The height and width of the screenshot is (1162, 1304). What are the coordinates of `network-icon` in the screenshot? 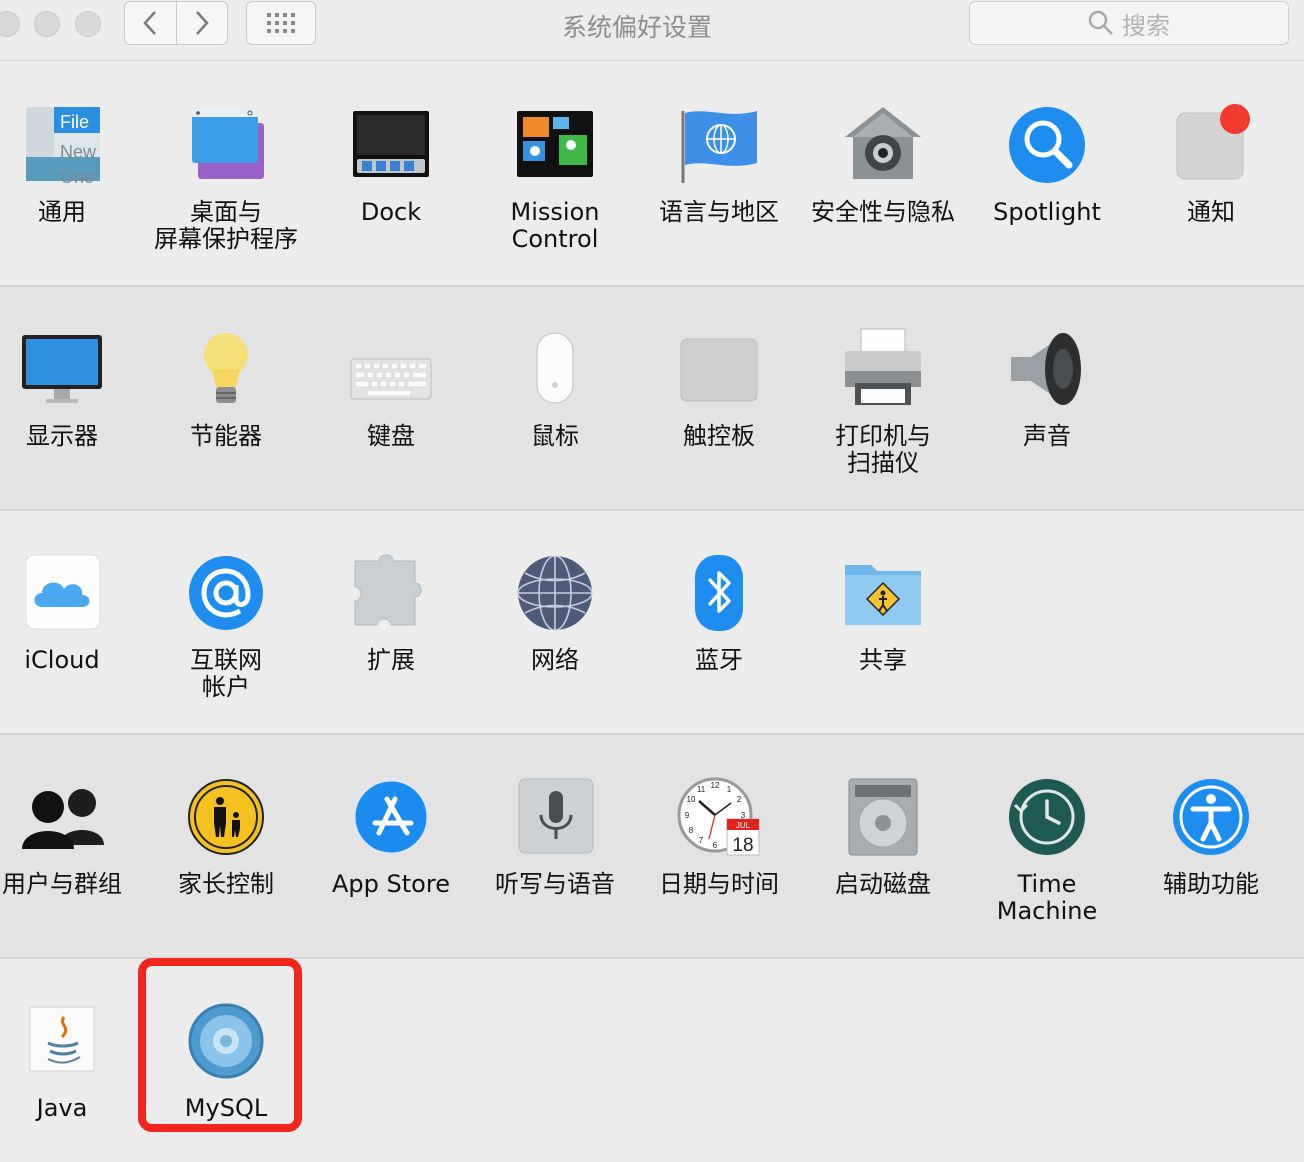 It's located at (555, 593).